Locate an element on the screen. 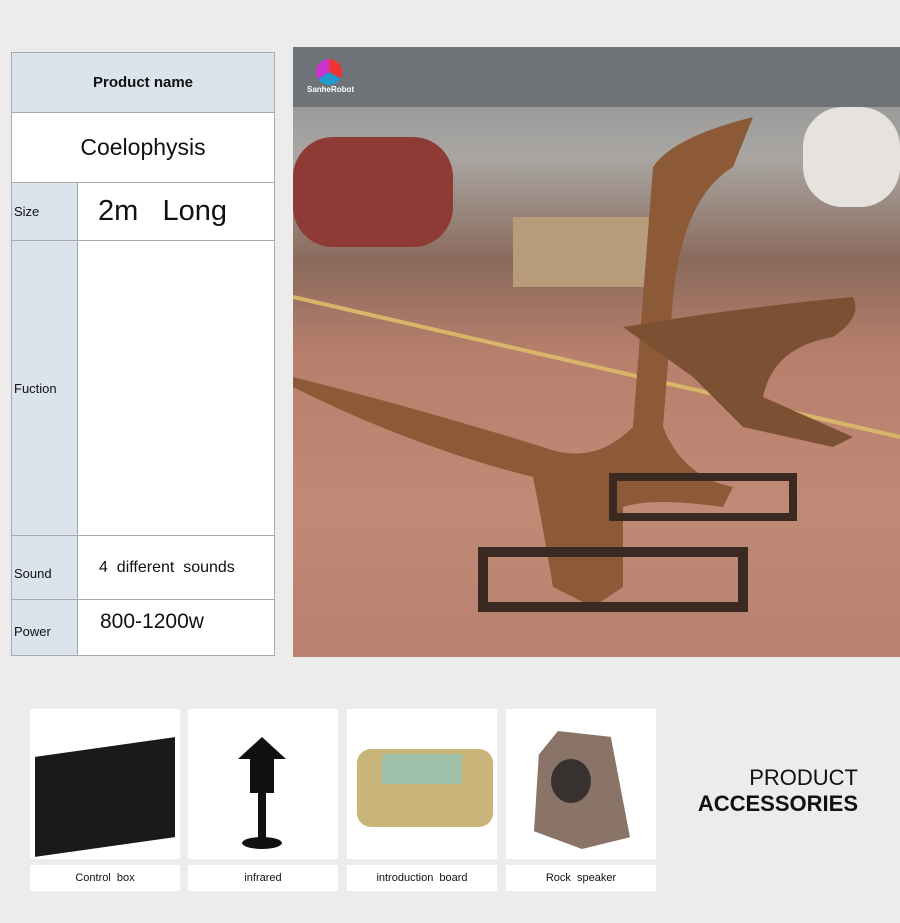  row-label: Power is located at coordinates (45, 627).